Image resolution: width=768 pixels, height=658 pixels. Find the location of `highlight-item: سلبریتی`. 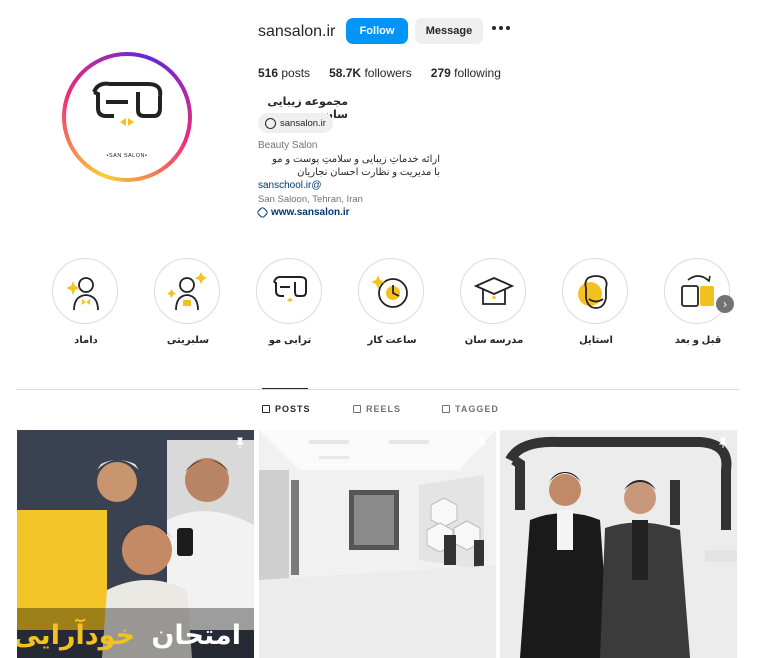

highlight-item: سلبریتی is located at coordinates (188, 302).